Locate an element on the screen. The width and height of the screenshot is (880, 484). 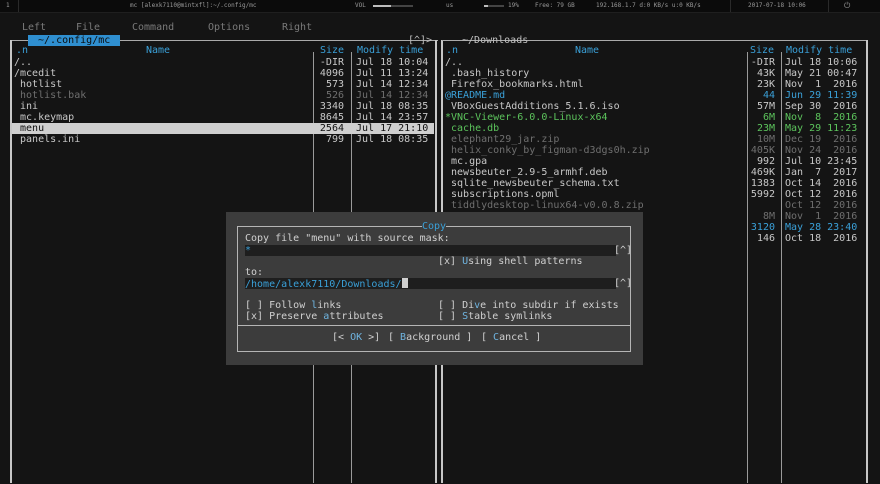
file-size: 23M is located at coordinates (765, 128).